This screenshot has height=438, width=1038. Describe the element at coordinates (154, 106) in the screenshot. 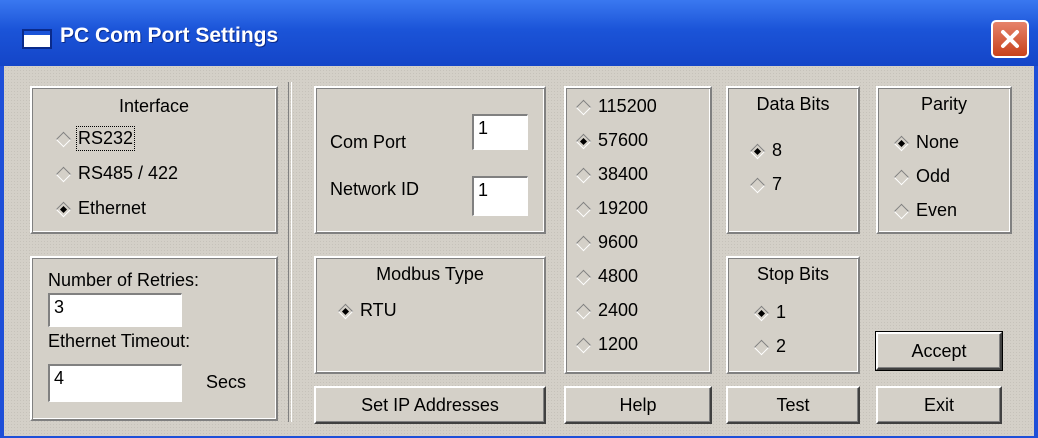

I see `interface-title: Interface` at that location.